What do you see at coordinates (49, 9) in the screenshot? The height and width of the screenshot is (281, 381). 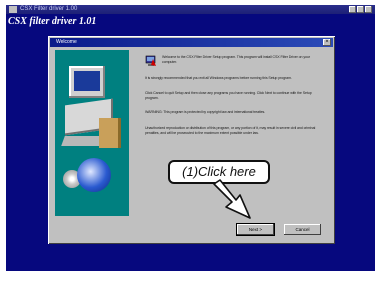 I see `outer-window-title: CSX Filter driver 1.00` at bounding box center [49, 9].